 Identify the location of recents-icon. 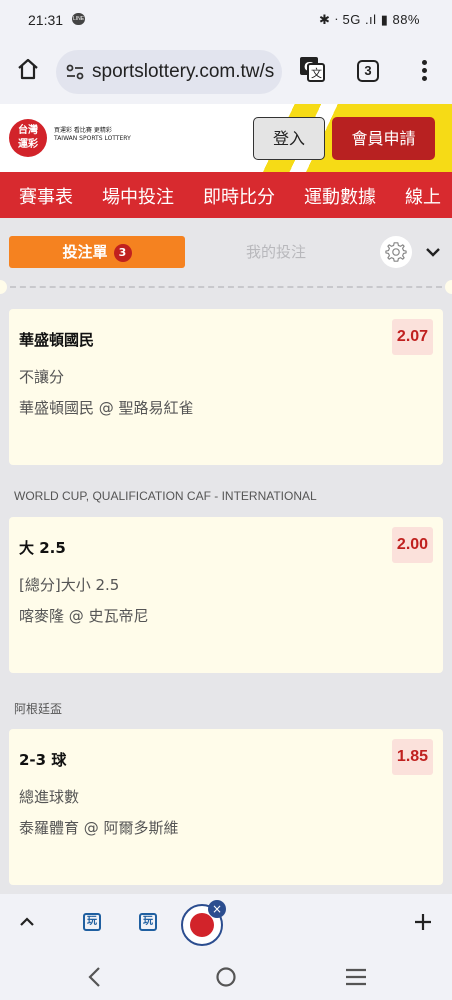
(356, 979).